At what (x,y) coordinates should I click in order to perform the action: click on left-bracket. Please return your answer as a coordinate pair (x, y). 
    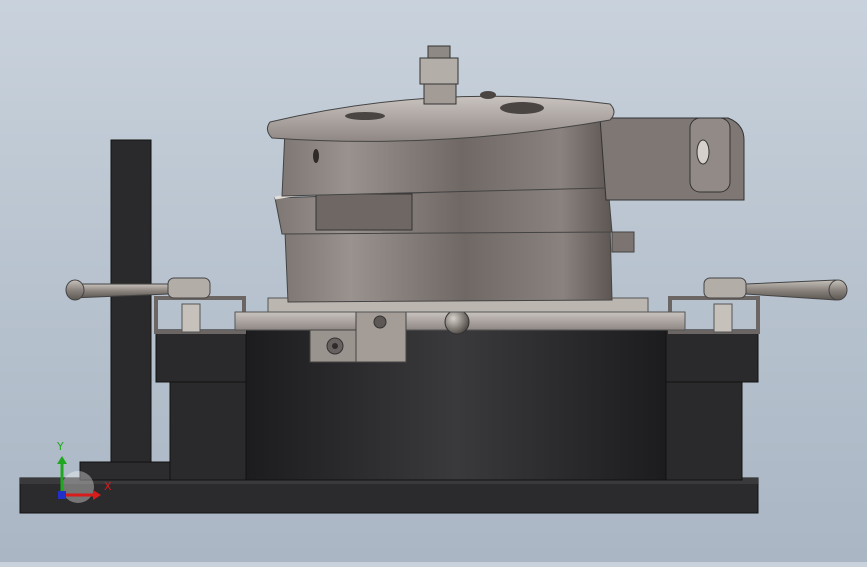
    Looking at the image, I should click on (200, 315).